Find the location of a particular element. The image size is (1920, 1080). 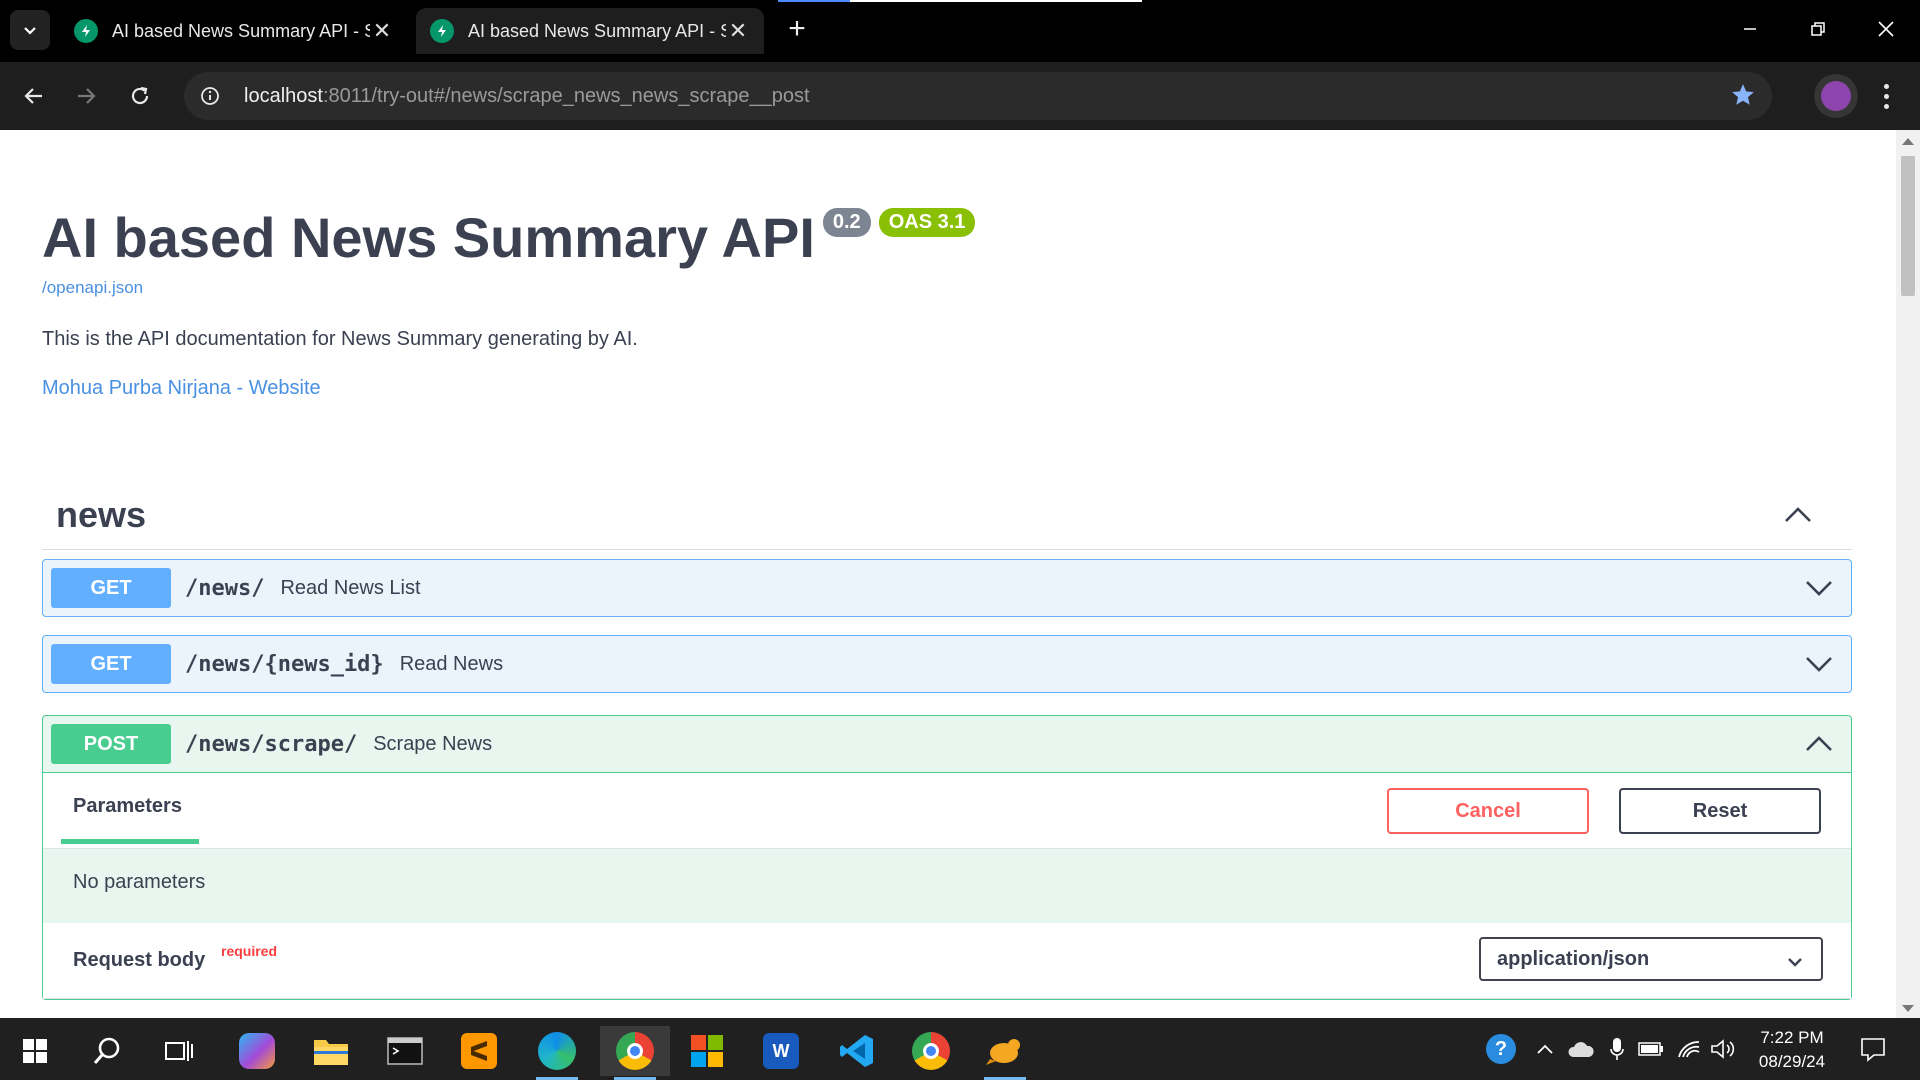

taskbar-clock: 7:22 PM 08/29/24 is located at coordinates (1792, 1050).